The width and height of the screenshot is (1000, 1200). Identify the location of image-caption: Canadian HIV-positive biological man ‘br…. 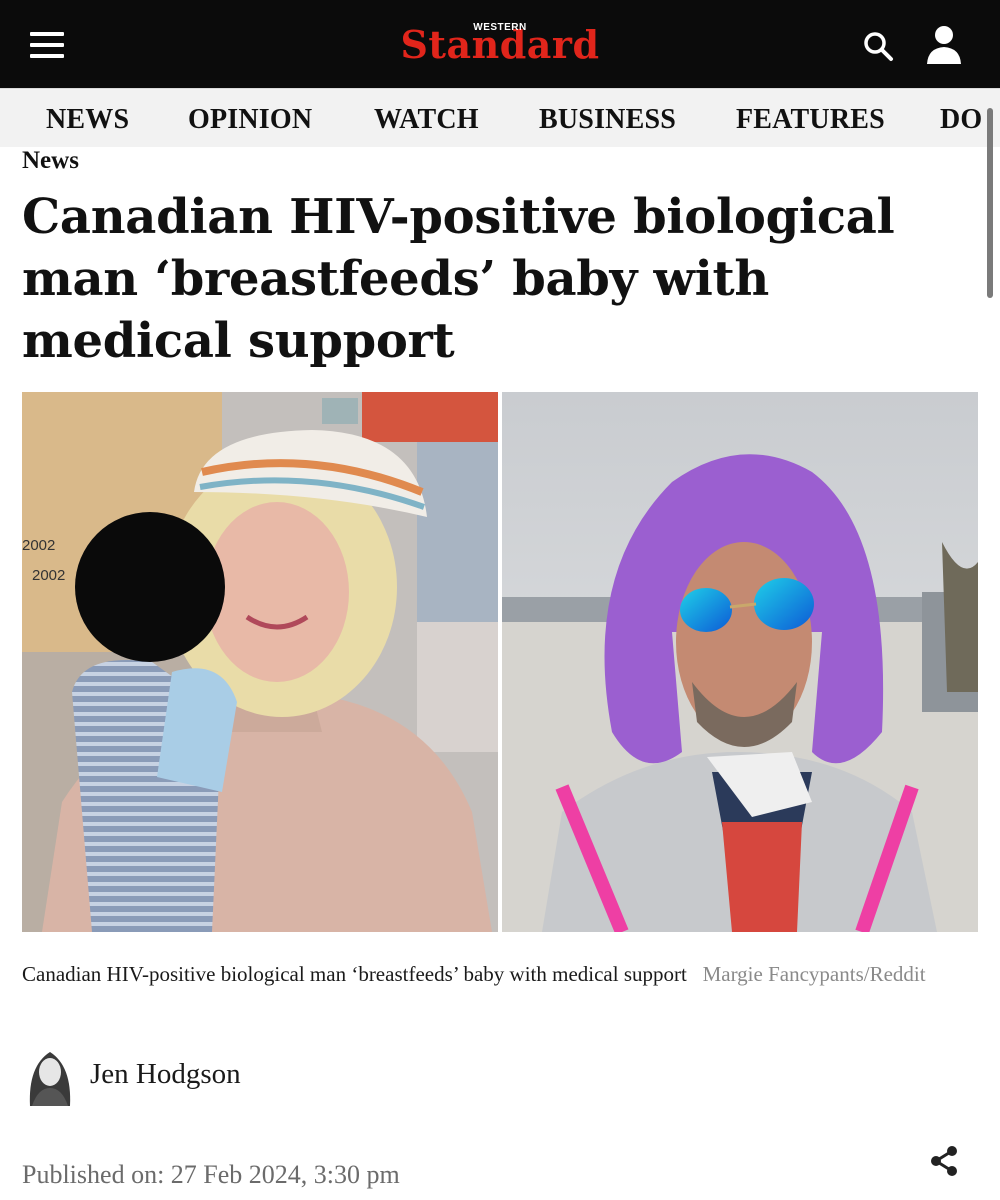
(497, 974).